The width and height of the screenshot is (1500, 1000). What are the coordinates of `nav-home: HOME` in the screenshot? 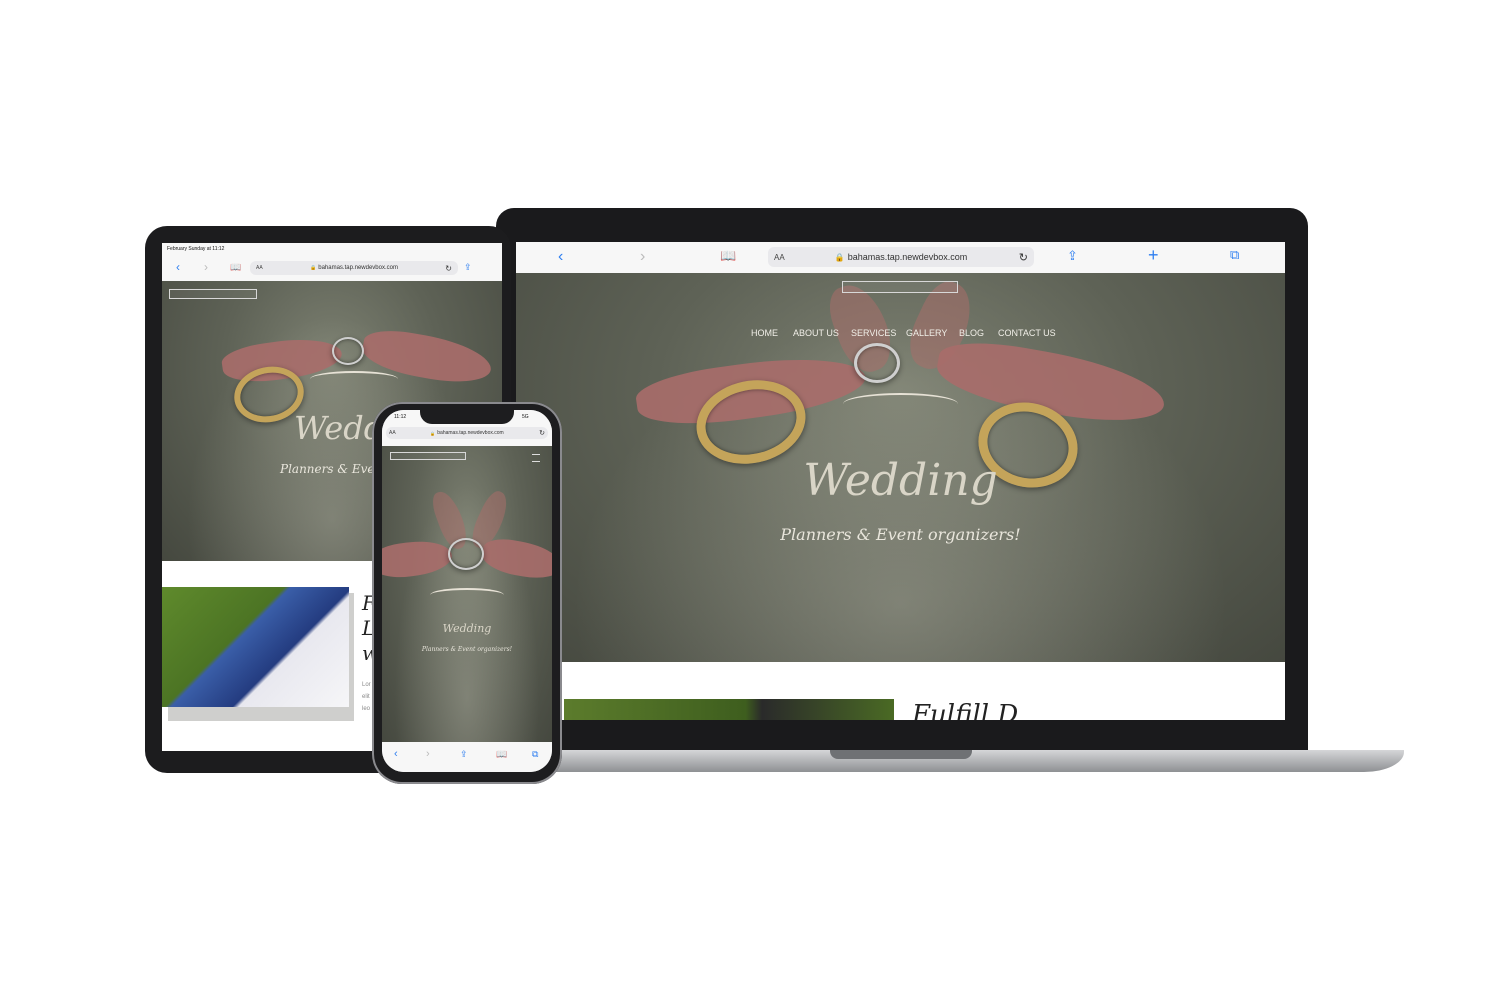 It's located at (764, 333).